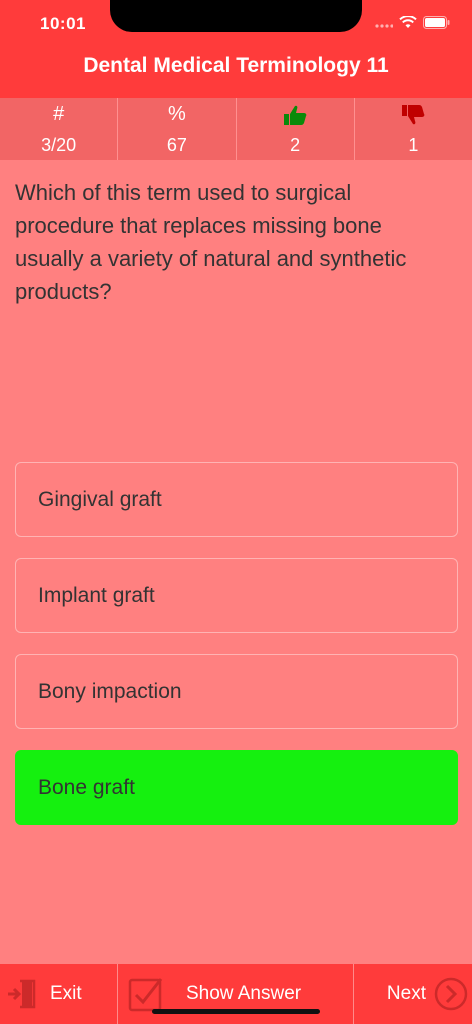  Describe the element at coordinates (66, 993) in the screenshot. I see `exit-label: Exit` at that location.